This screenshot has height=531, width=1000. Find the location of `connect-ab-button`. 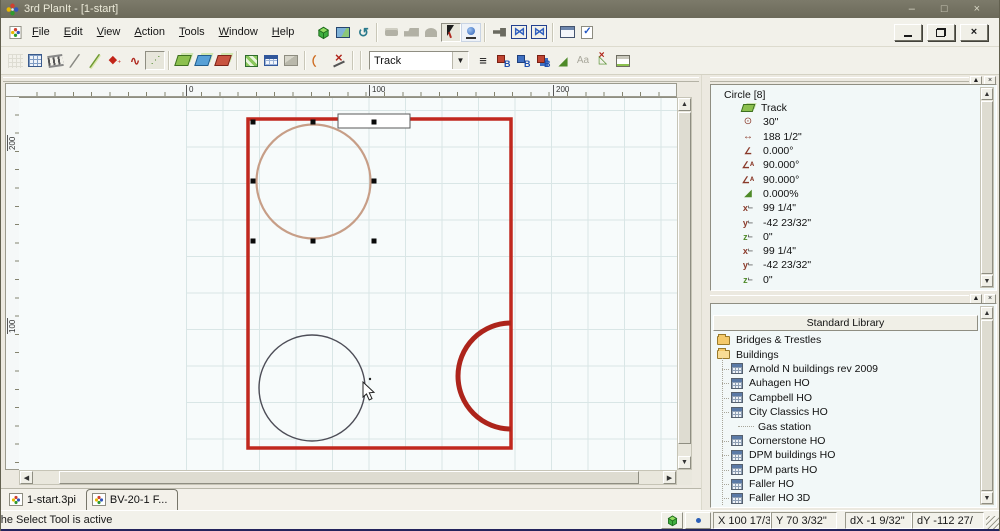

connect-ab-button is located at coordinates (543, 60).